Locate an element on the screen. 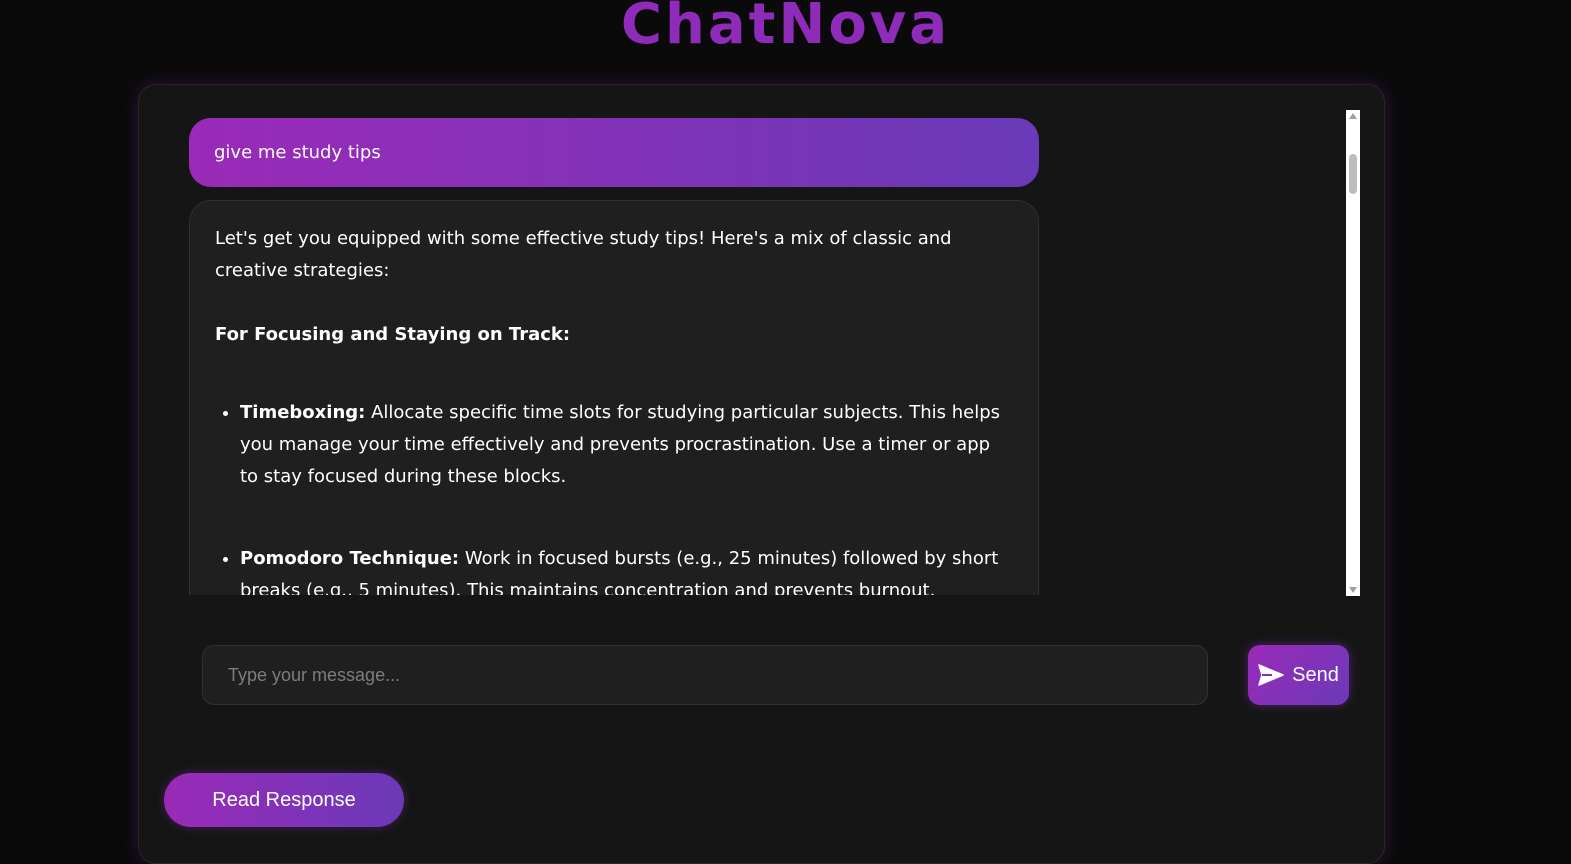  tip-title: Pomodoro Technique: is located at coordinates (350, 558).